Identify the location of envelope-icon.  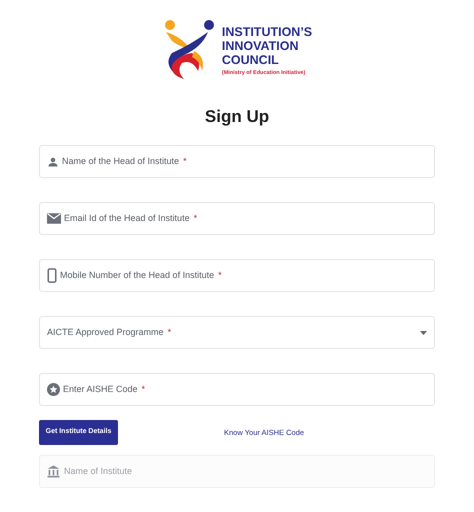
(54, 218).